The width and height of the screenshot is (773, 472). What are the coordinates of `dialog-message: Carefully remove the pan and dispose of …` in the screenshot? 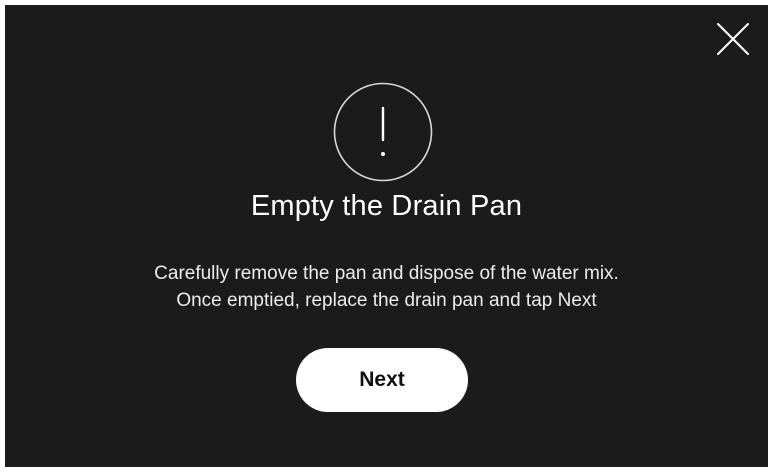 It's located at (386, 287).